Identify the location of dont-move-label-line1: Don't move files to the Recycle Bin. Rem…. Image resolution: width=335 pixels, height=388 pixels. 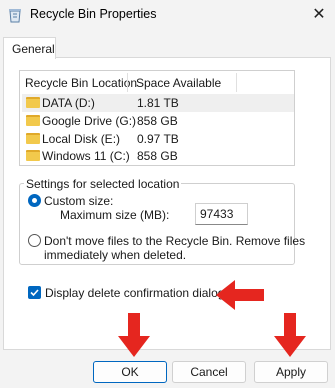
(174, 241).